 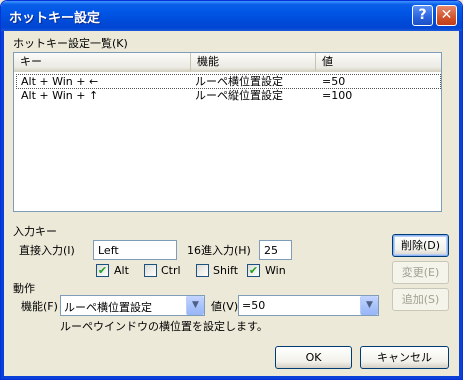 I want to click on function-select: ルーペ横位置設定 ▼, so click(x=132, y=305).